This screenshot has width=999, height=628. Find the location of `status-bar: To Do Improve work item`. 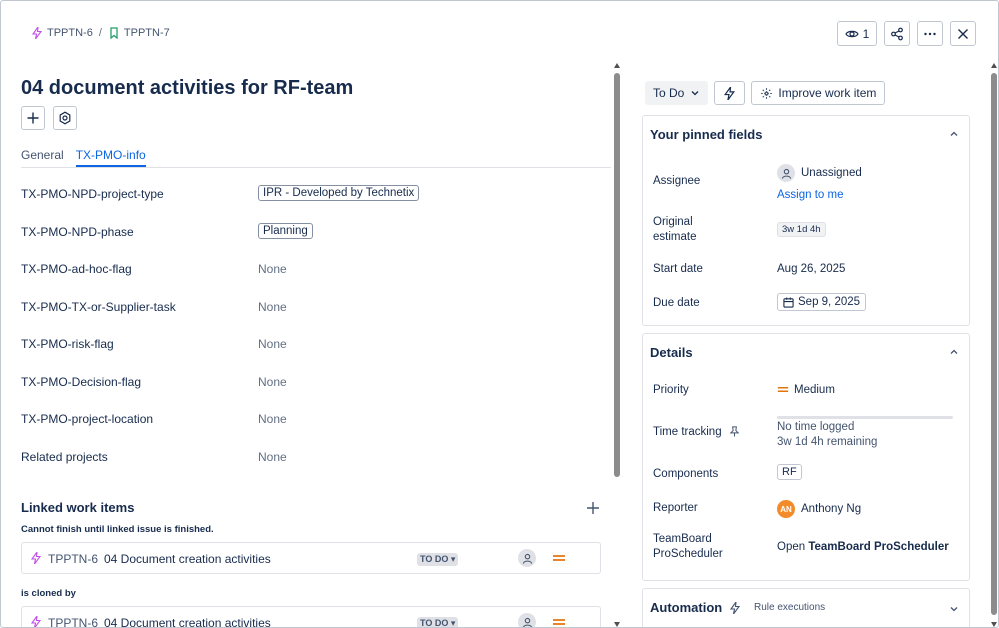

status-bar: To Do Improve work item is located at coordinates (765, 93).